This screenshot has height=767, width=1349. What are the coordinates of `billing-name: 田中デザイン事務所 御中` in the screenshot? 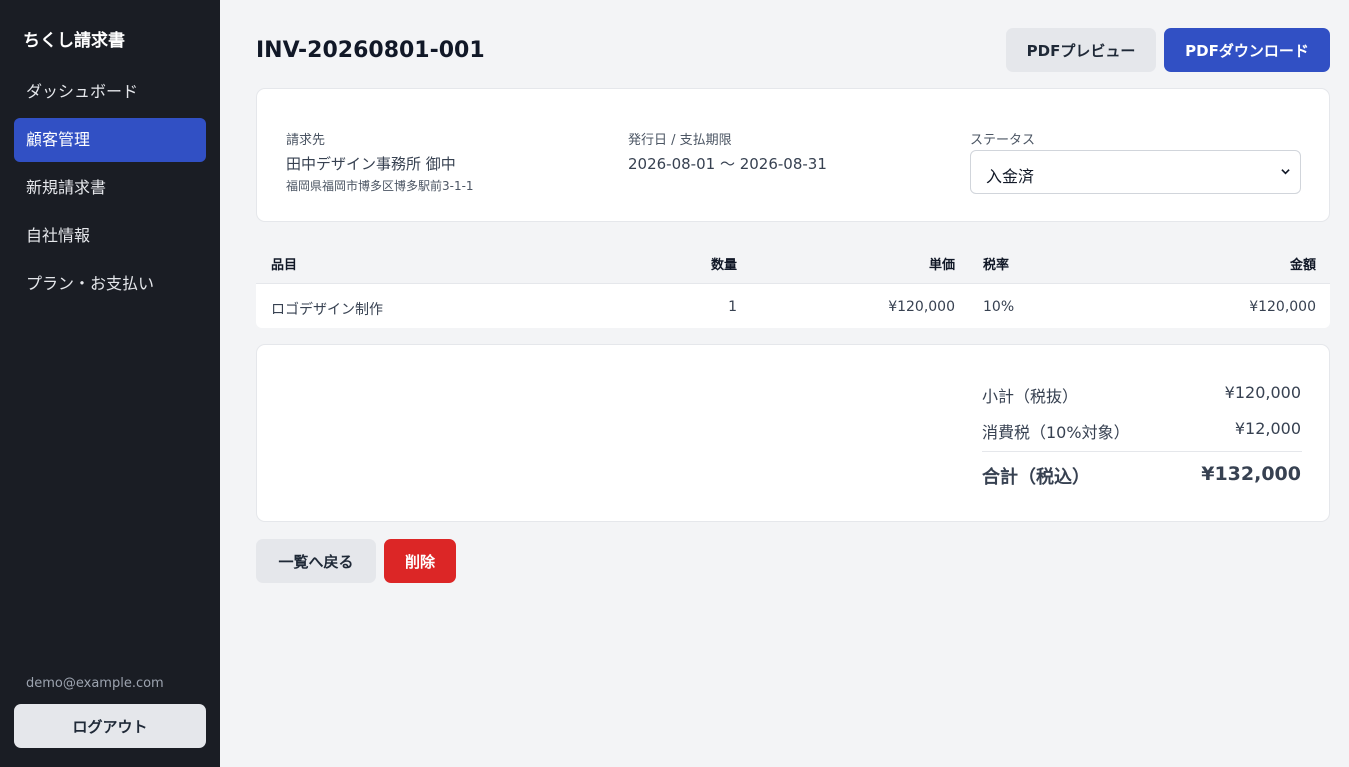 It's located at (371, 164).